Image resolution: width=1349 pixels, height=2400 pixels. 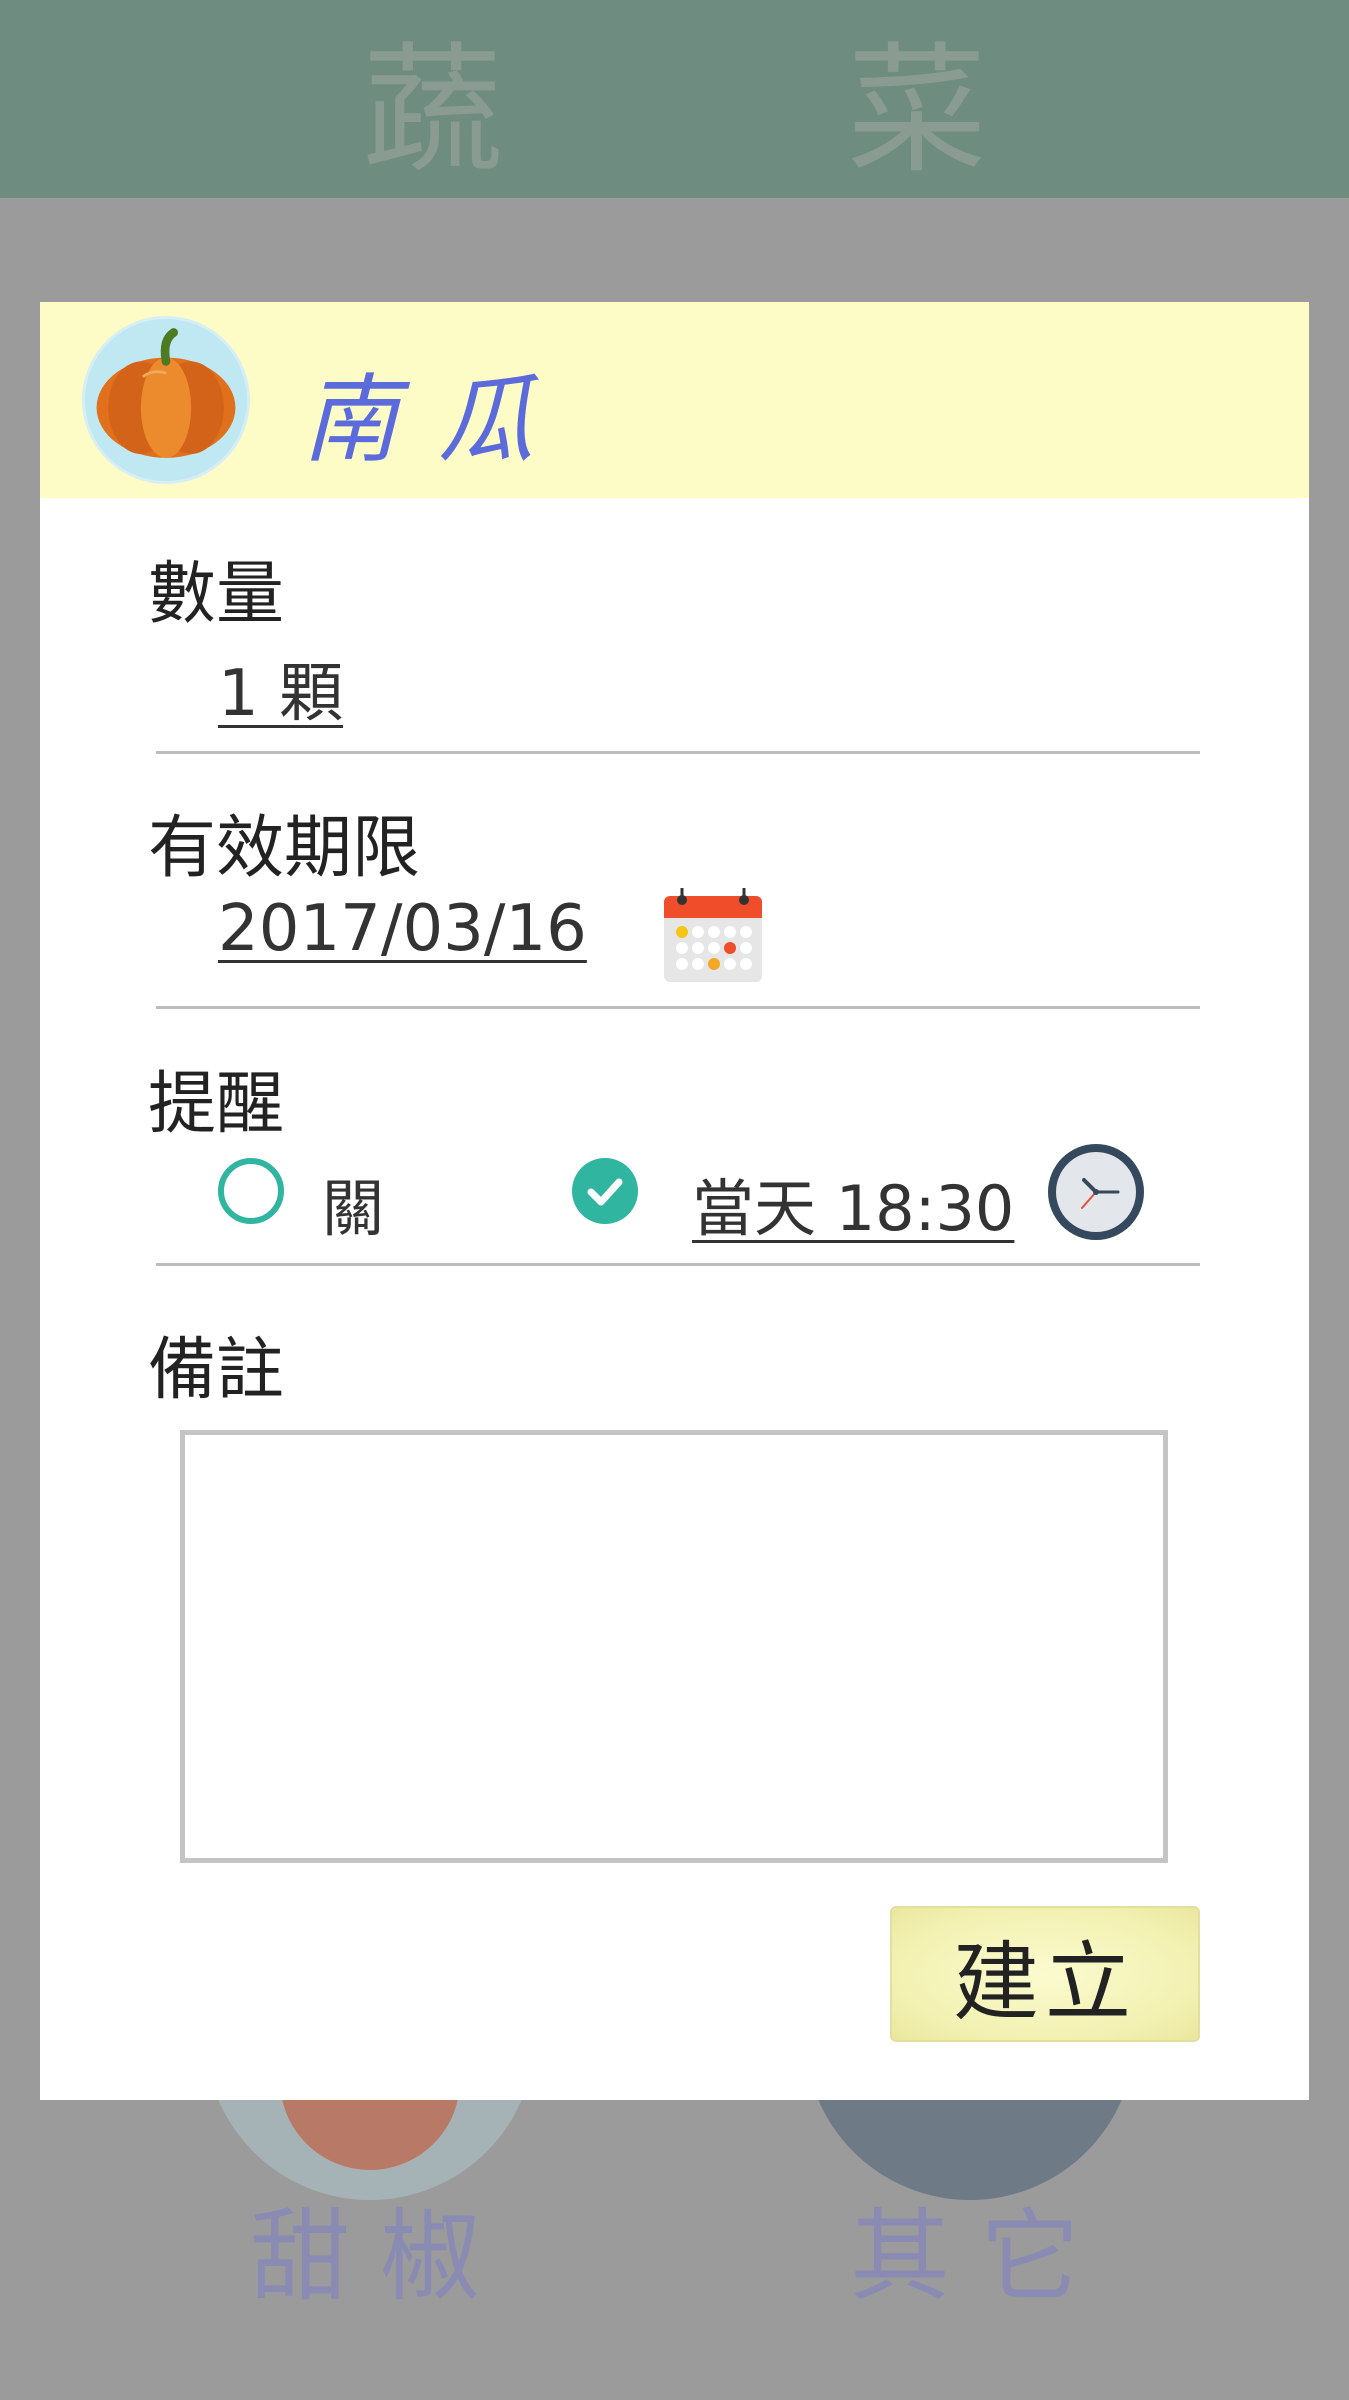 What do you see at coordinates (1045, 1974) in the screenshot?
I see `create-button: 建立` at bounding box center [1045, 1974].